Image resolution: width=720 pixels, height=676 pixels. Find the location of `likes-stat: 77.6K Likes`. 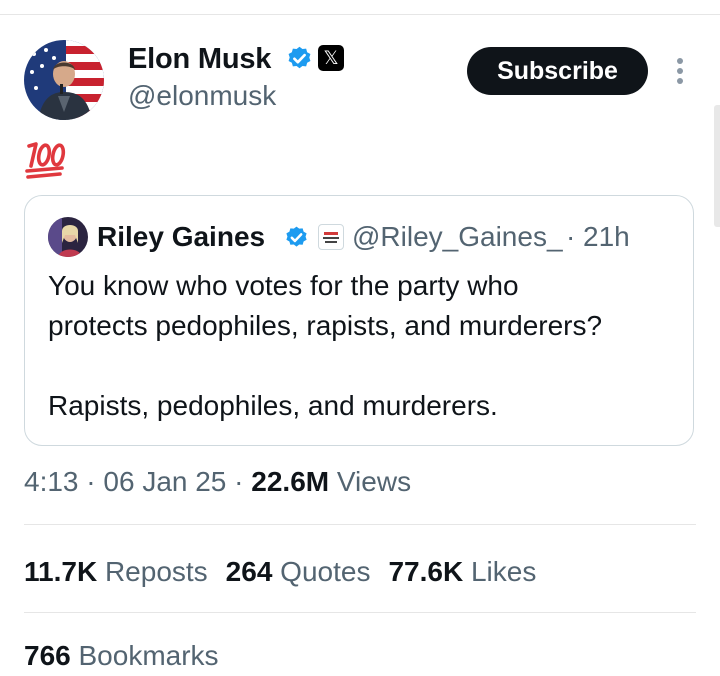

likes-stat: 77.6K Likes is located at coordinates (462, 571).